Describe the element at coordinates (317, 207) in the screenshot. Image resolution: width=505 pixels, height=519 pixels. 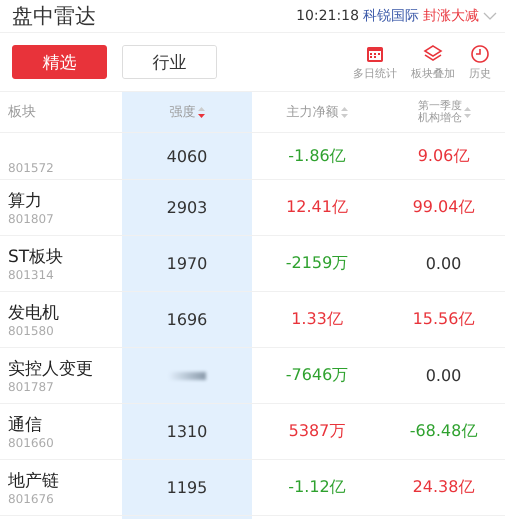
I see `net-flow-value: 12.41亿` at that location.